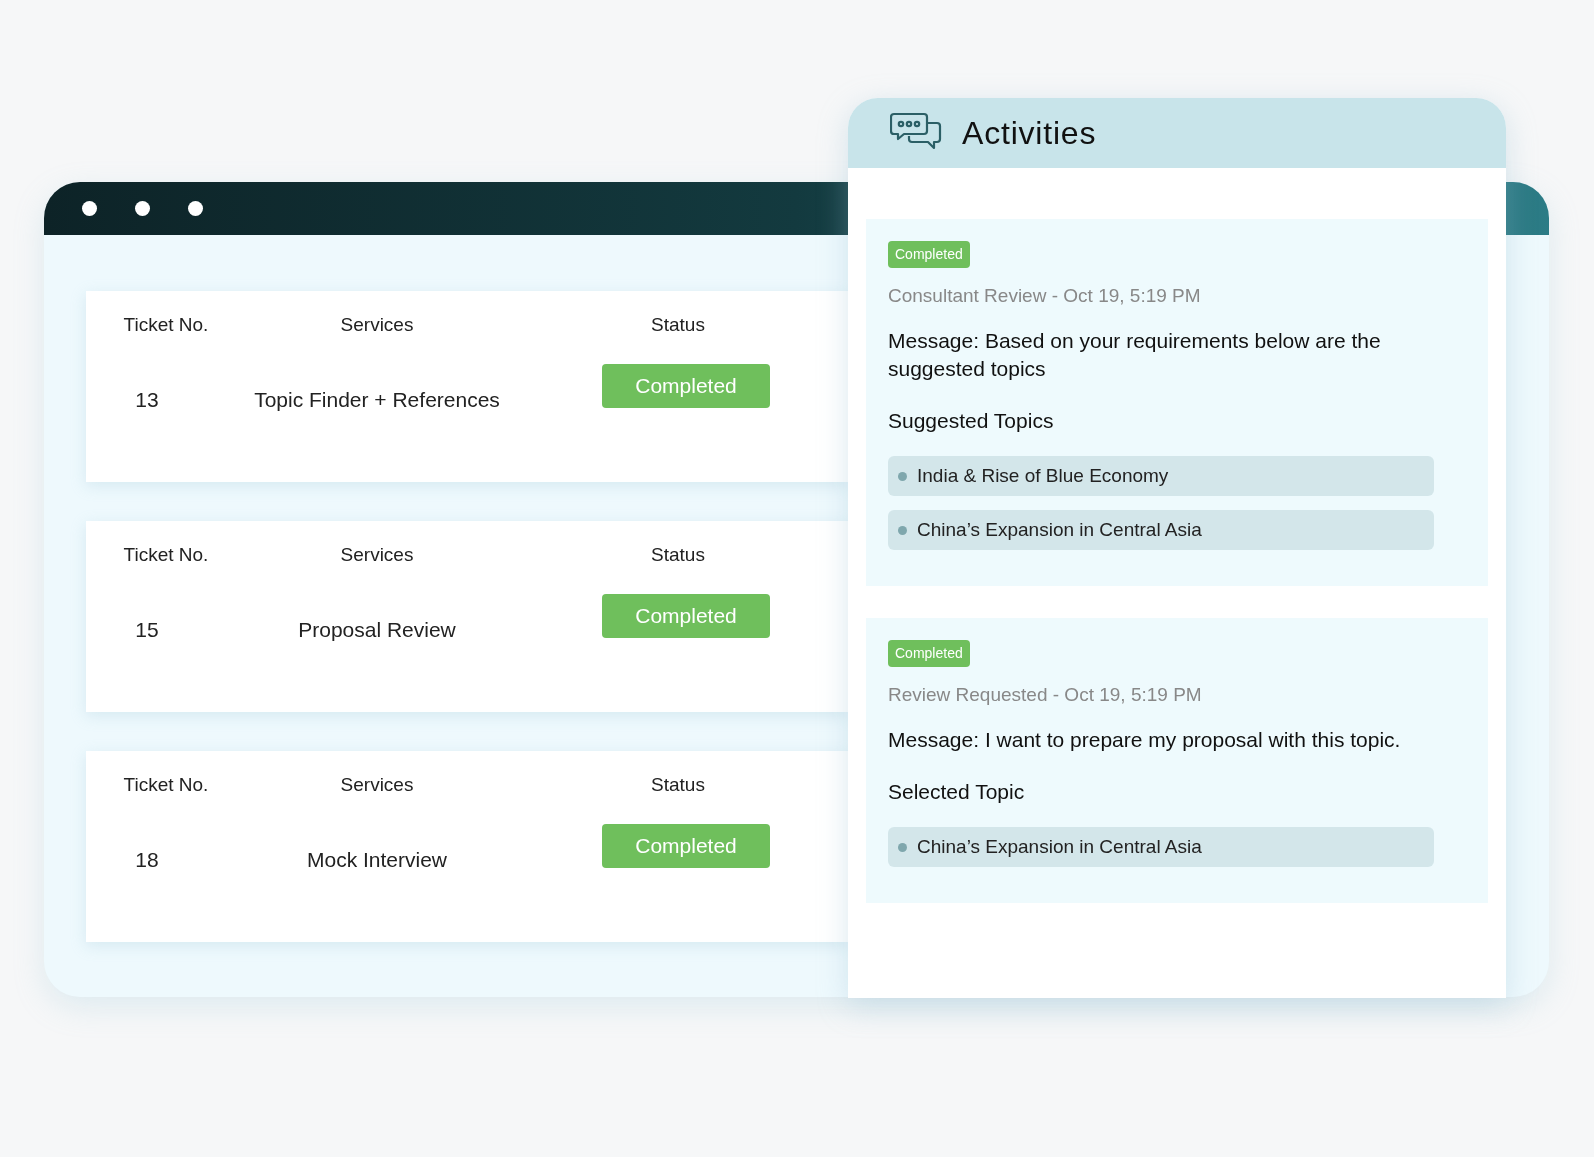  What do you see at coordinates (147, 399) in the screenshot?
I see `ticket-number: 13` at bounding box center [147, 399].